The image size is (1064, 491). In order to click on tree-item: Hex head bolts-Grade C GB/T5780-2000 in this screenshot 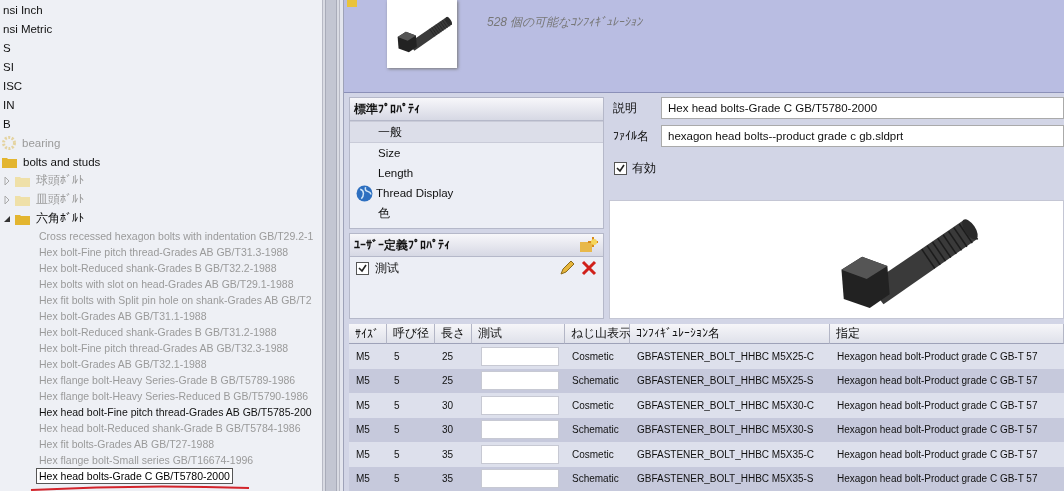, I will do `click(134, 476)`.